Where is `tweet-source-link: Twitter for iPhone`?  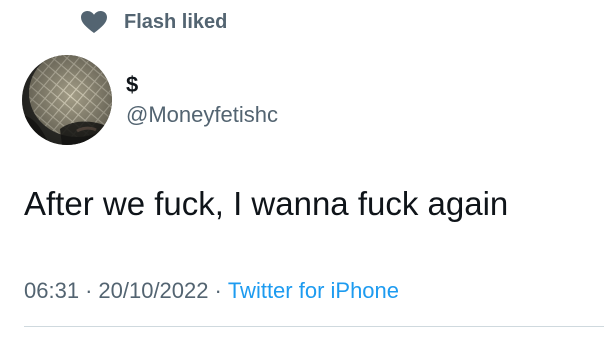 tweet-source-link: Twitter for iPhone is located at coordinates (313, 290).